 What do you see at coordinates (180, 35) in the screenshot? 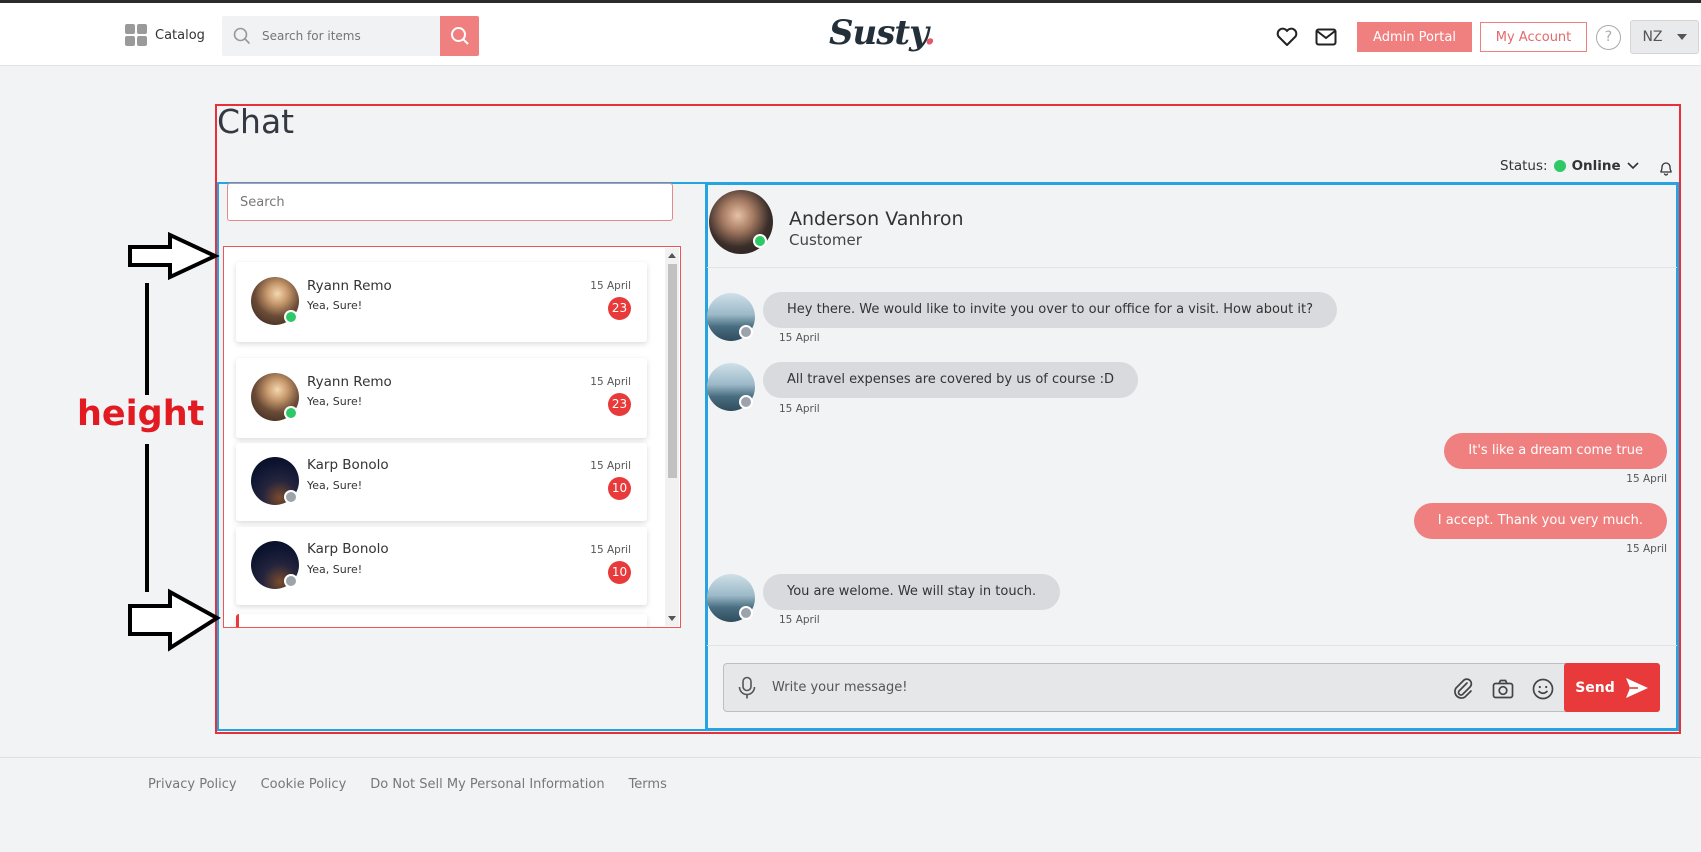
I see `catalog-label: Catalog` at bounding box center [180, 35].